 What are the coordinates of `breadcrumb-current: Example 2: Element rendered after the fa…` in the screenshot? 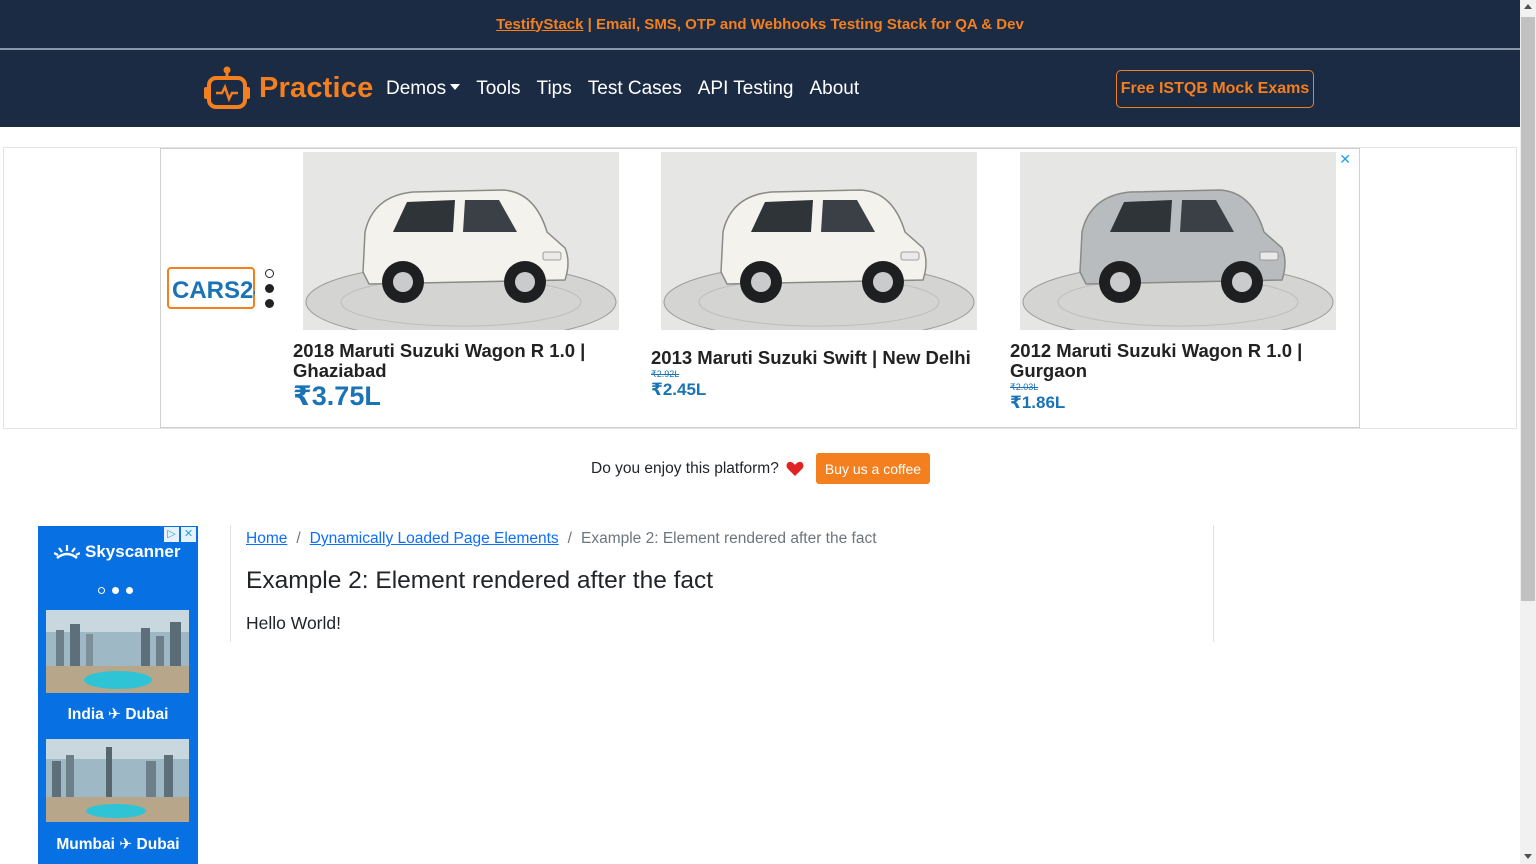 It's located at (728, 538).